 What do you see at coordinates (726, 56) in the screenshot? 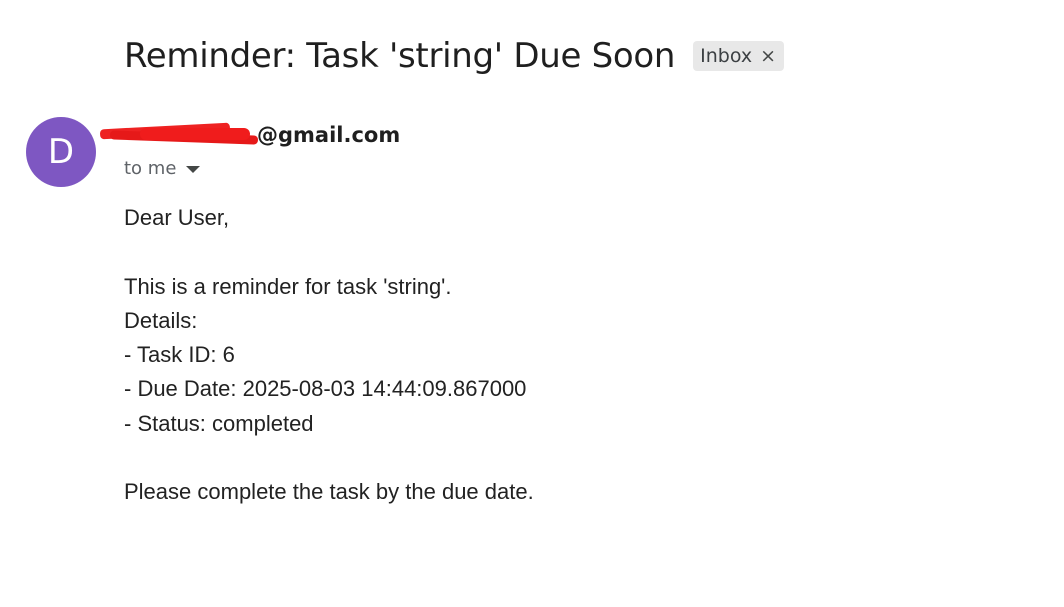
I see `label-chip-text: Inbox` at bounding box center [726, 56].